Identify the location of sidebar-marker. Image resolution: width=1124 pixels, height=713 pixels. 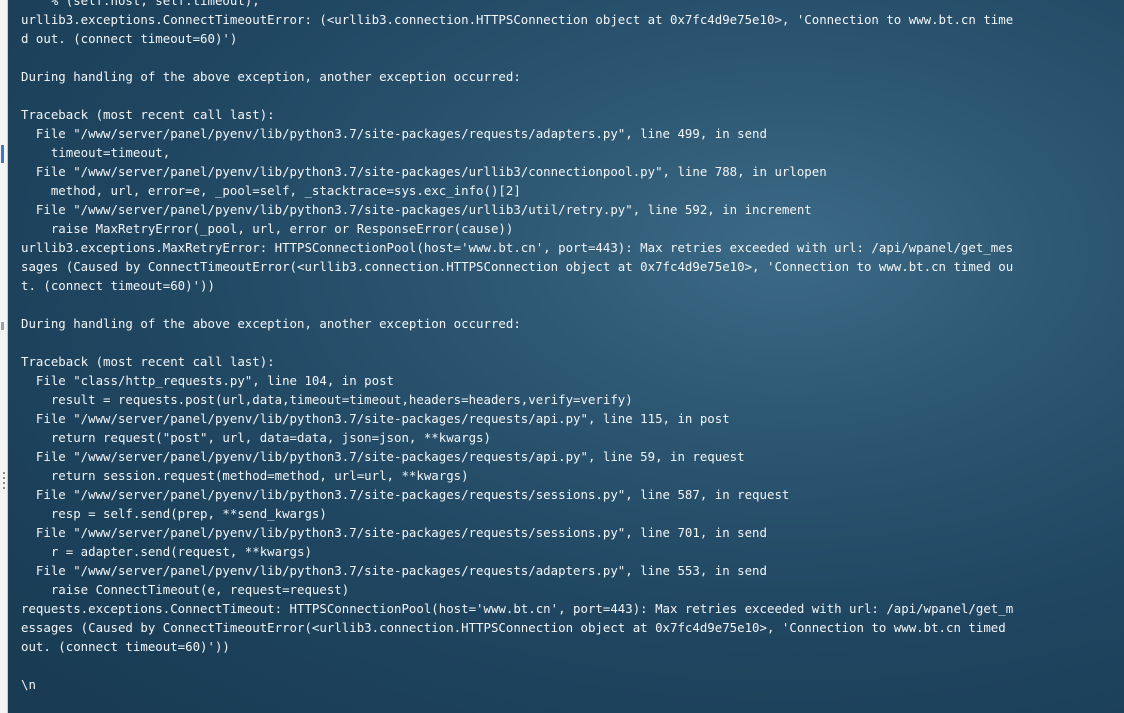
(2, 326).